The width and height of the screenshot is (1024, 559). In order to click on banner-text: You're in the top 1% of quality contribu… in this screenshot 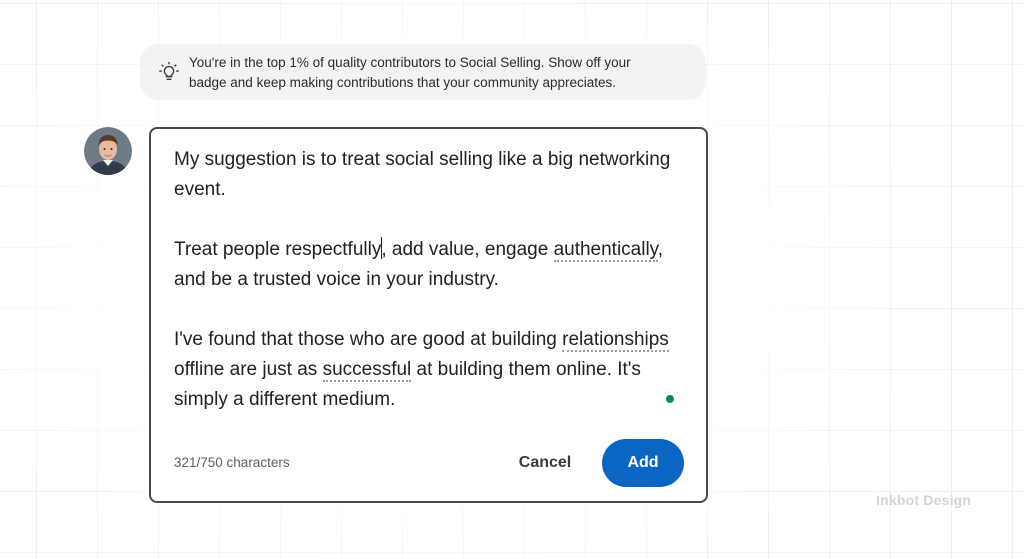, I will do `click(439, 73)`.